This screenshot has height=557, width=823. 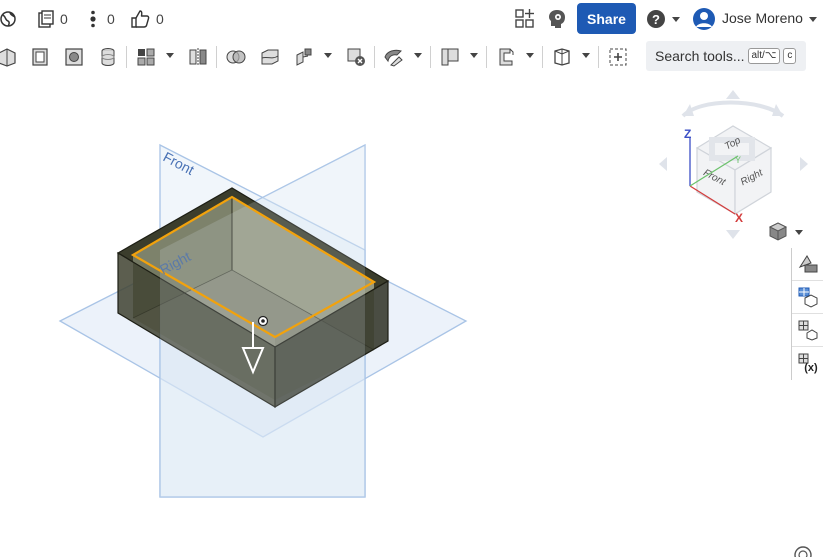 What do you see at coordinates (811, 368) in the screenshot?
I see `svg-text: (x)` at bounding box center [811, 368].